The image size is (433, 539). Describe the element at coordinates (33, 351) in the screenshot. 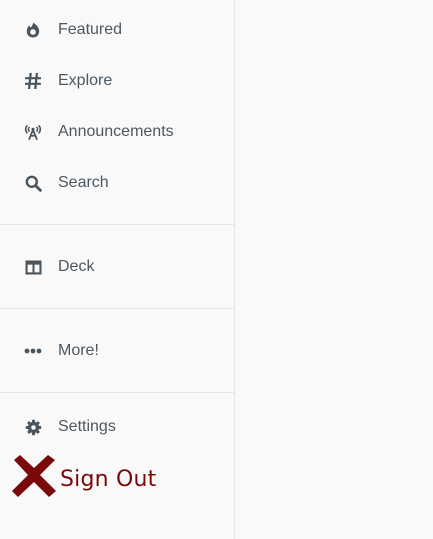

I see `more-icon` at that location.